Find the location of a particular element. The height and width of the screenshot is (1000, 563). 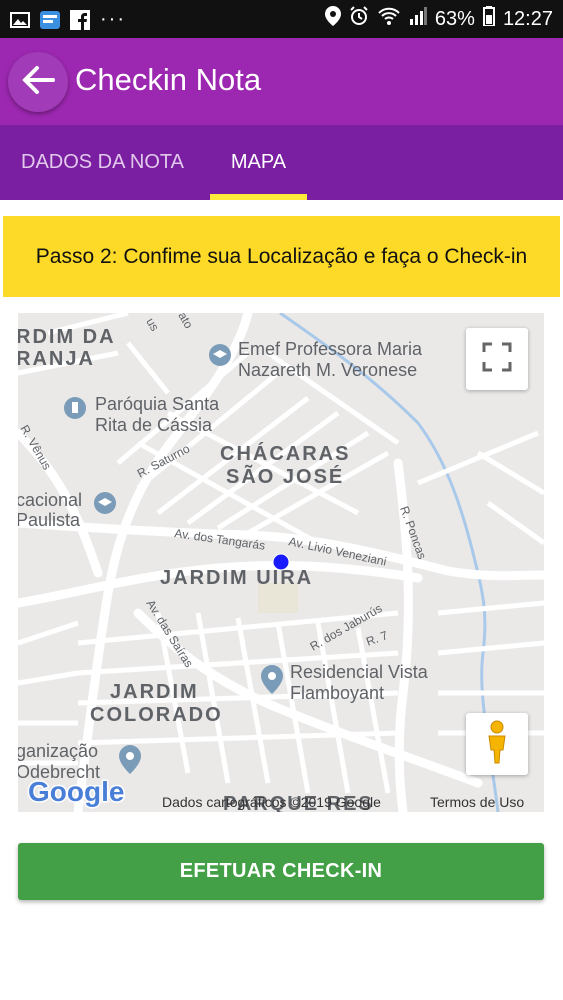

tab-bar: DADOS DA NOTA MAPA is located at coordinates (281, 162).